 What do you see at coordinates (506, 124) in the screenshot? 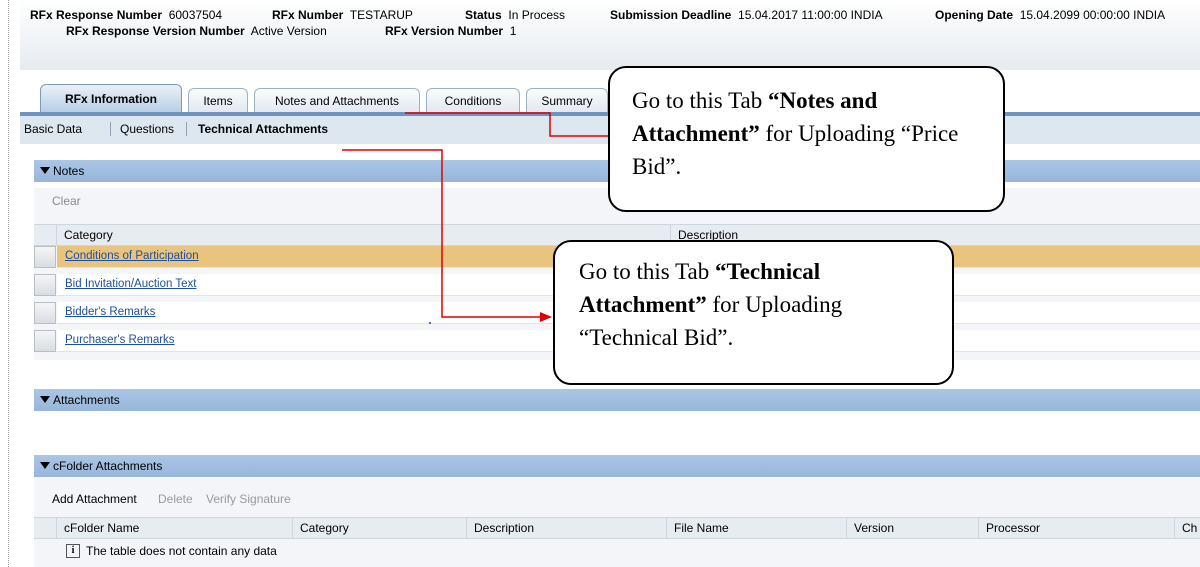
I see `arrow-notes-tab` at bounding box center [506, 124].